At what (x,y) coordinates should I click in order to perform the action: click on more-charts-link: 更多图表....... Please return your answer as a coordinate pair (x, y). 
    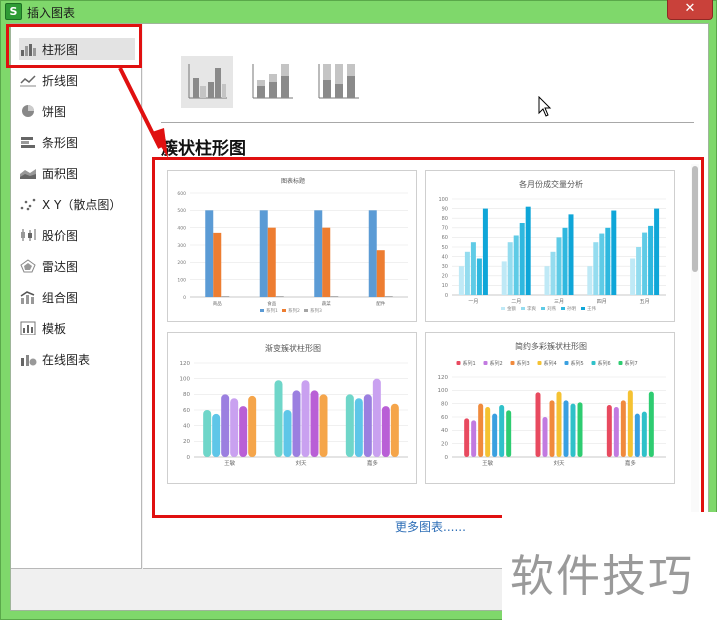
    Looking at the image, I should click on (430, 526).